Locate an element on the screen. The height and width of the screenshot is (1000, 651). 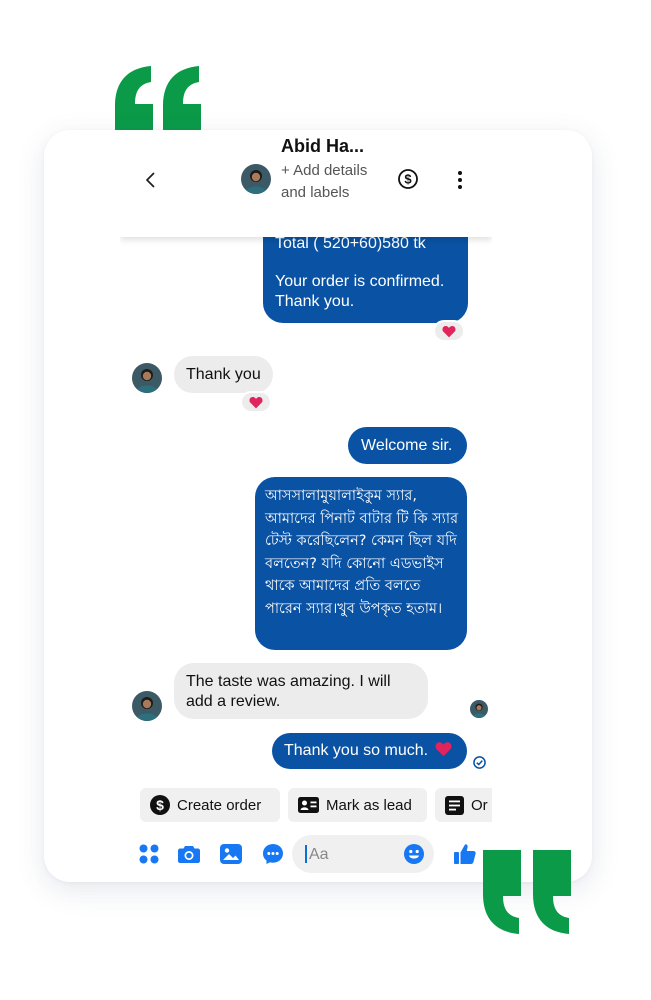
chat-header: Abid Ha... + Add details and labels $ is located at coordinates (306, 183).